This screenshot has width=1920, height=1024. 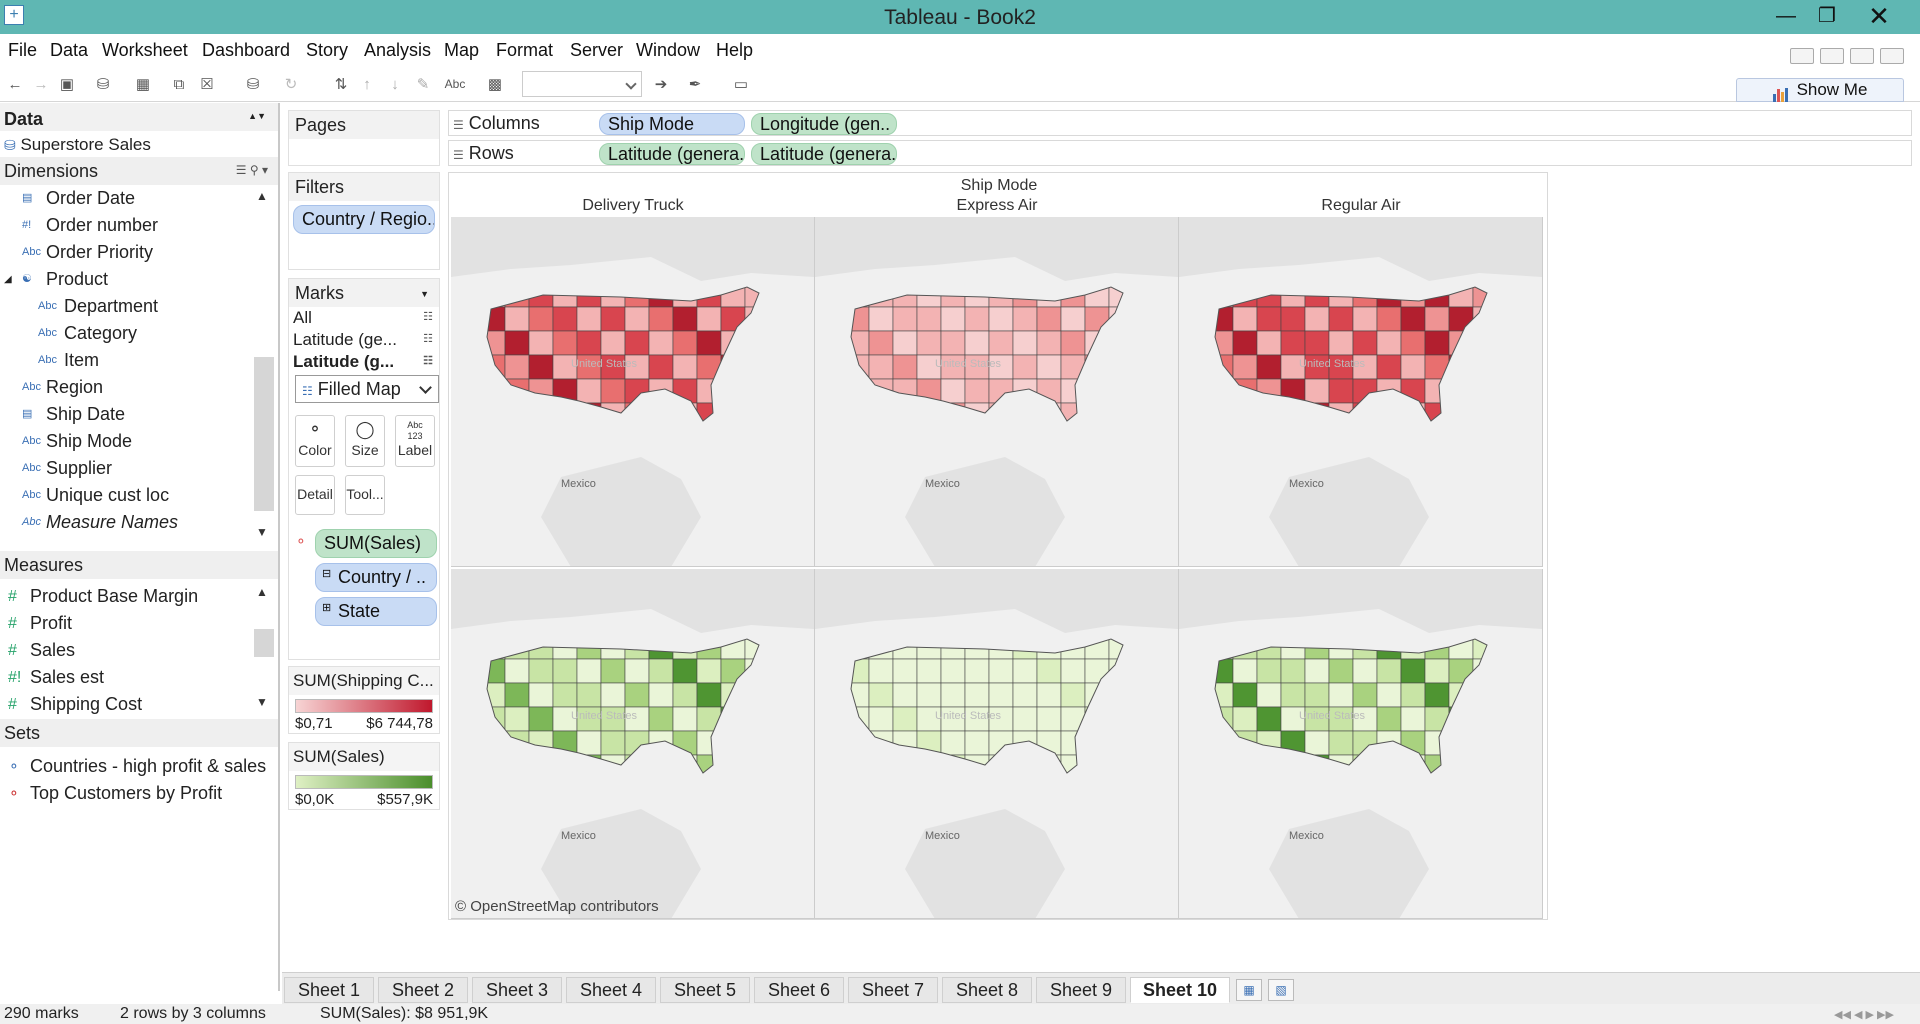 I want to click on tab-sheet-5: Sheet 5, so click(x=705, y=990).